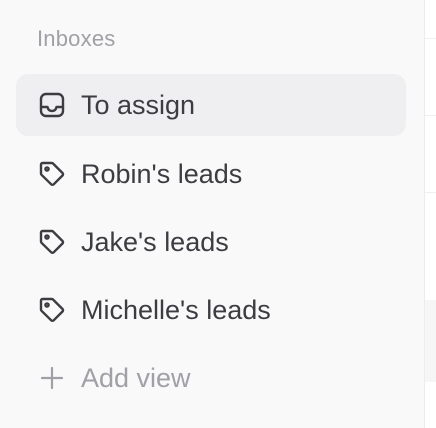  Describe the element at coordinates (430, 341) in the screenshot. I see `content-row` at that location.